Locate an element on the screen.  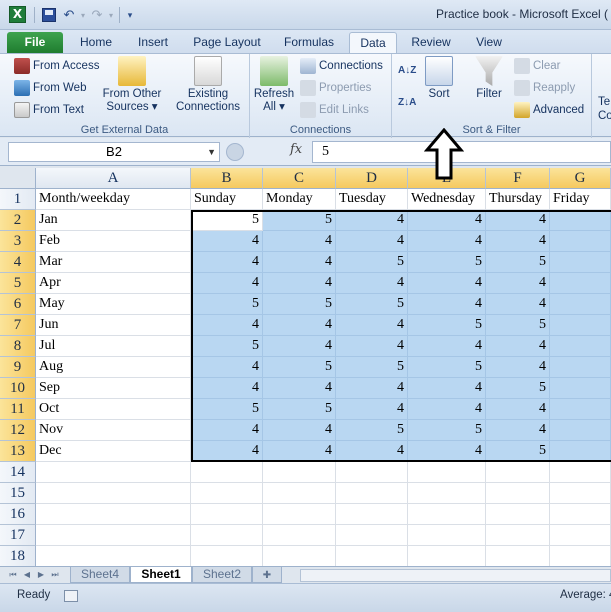
tab-insert: Insert is located at coordinates (153, 42).